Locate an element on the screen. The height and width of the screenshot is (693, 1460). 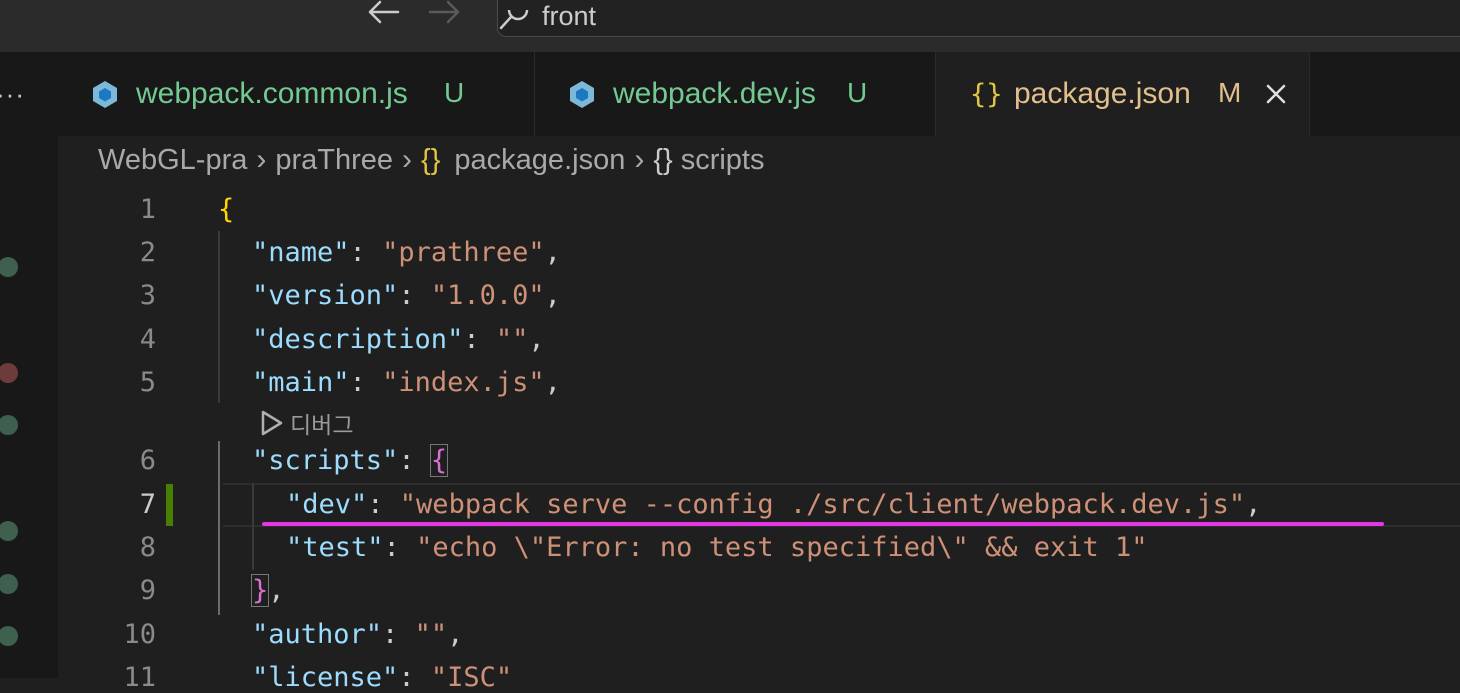
open-brace: { is located at coordinates (226, 209).